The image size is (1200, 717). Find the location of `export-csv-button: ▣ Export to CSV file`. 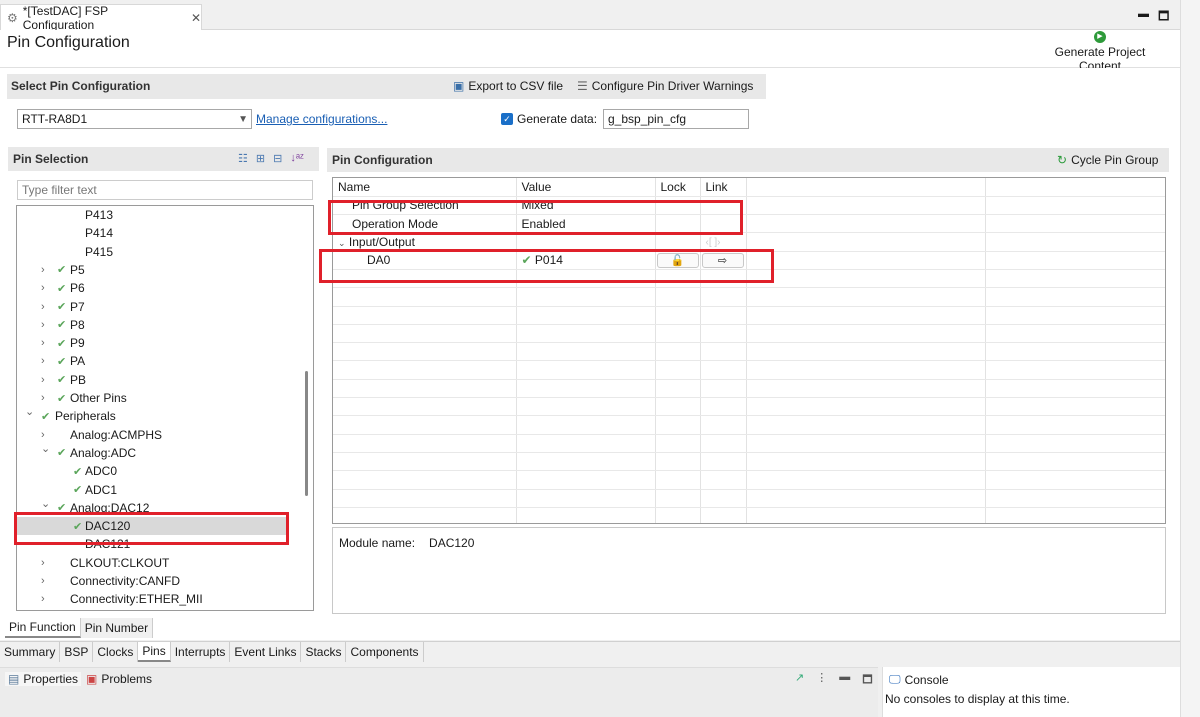

export-csv-button: ▣ Export to CSV file is located at coordinates (508, 86).